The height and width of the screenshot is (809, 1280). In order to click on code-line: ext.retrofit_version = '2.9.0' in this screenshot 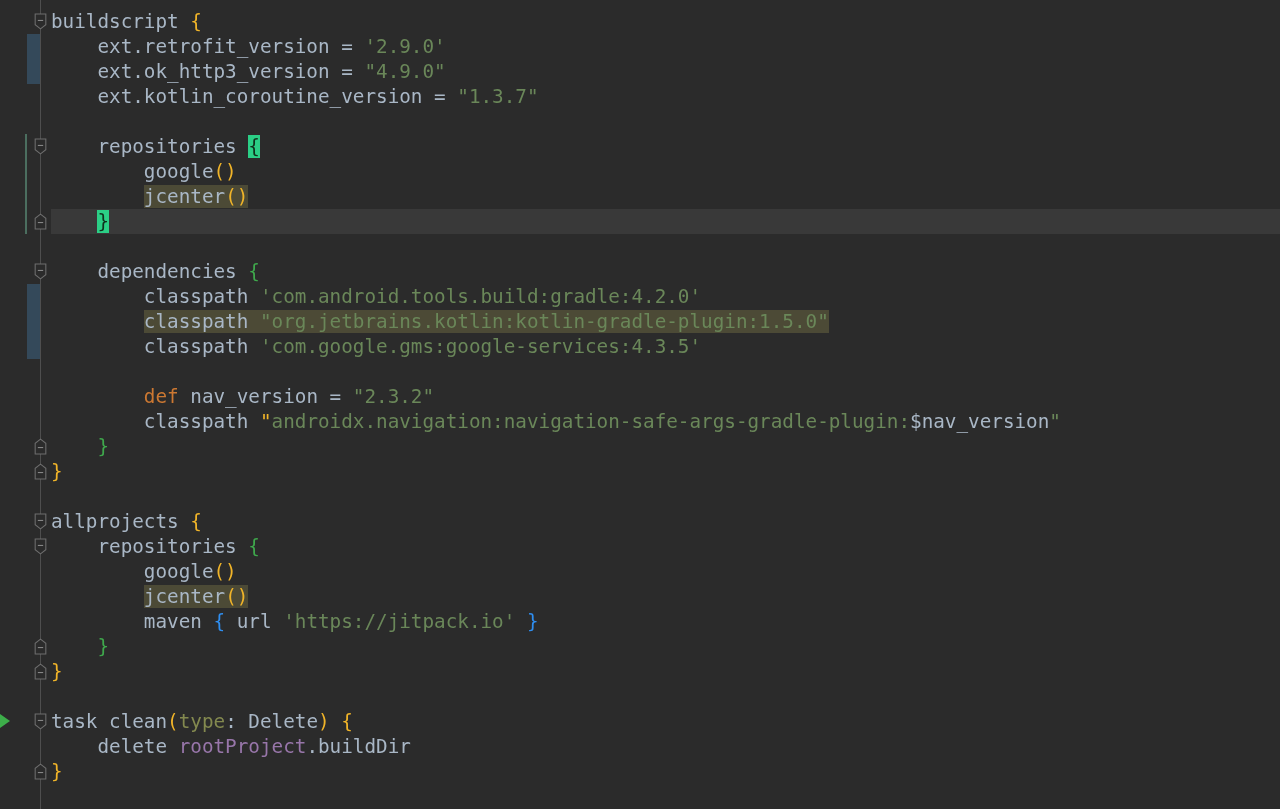, I will do `click(271, 46)`.